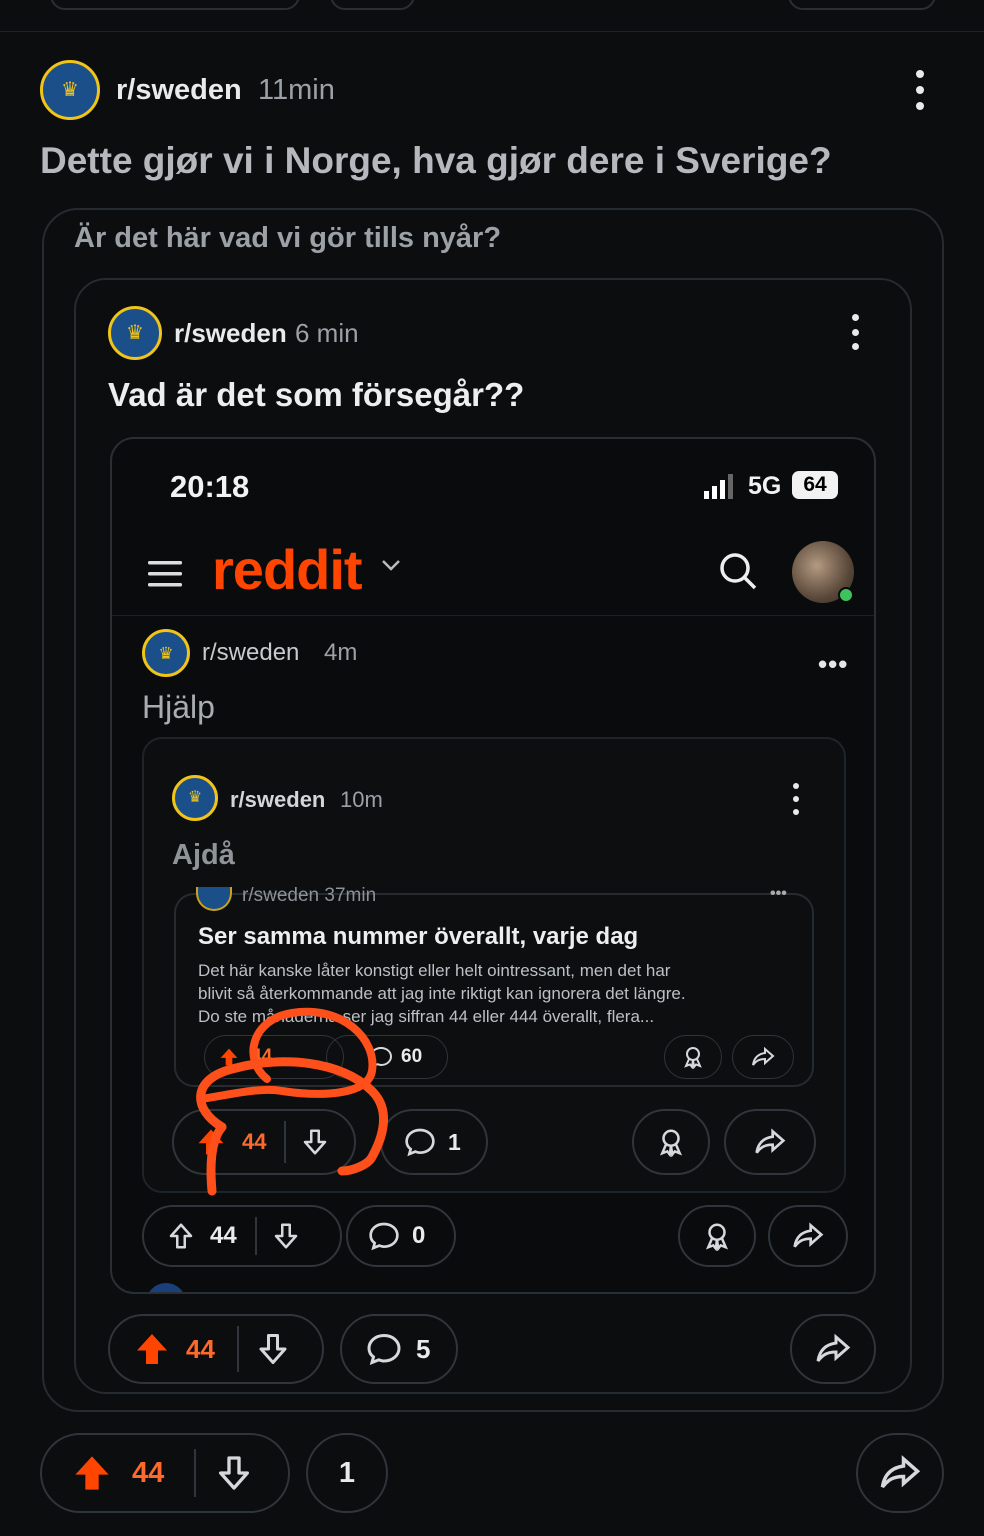  Describe the element at coordinates (361, 799) in the screenshot. I see `post-time: 10m` at that location.